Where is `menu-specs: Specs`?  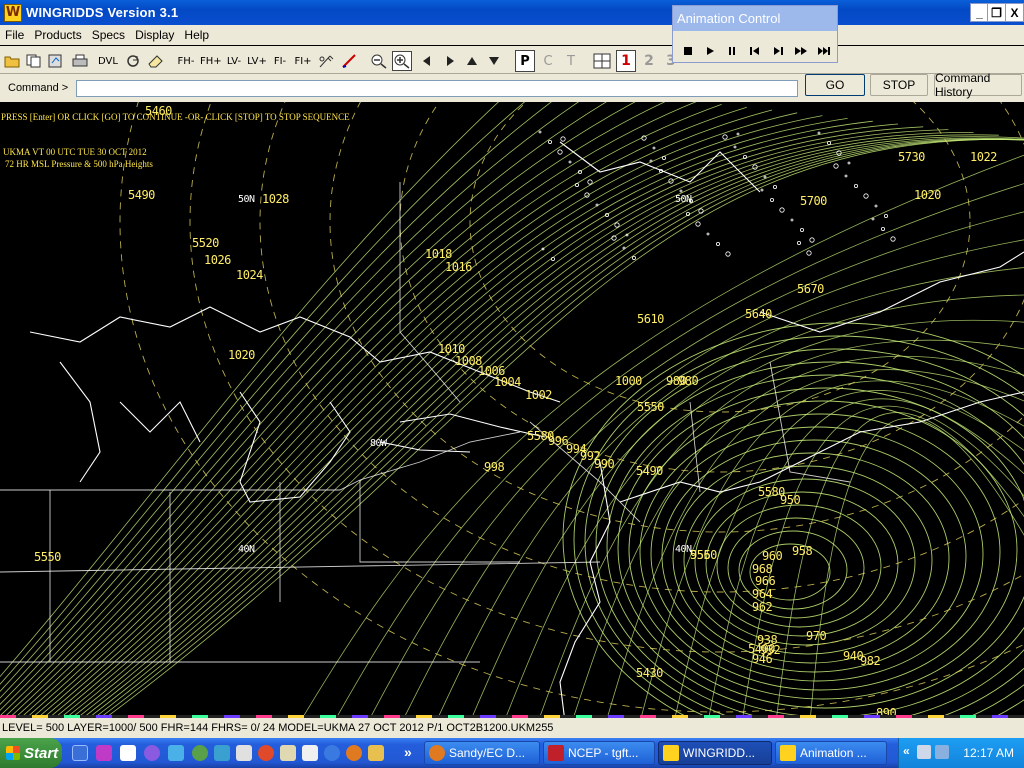
menu-specs: Specs is located at coordinates (108, 35).